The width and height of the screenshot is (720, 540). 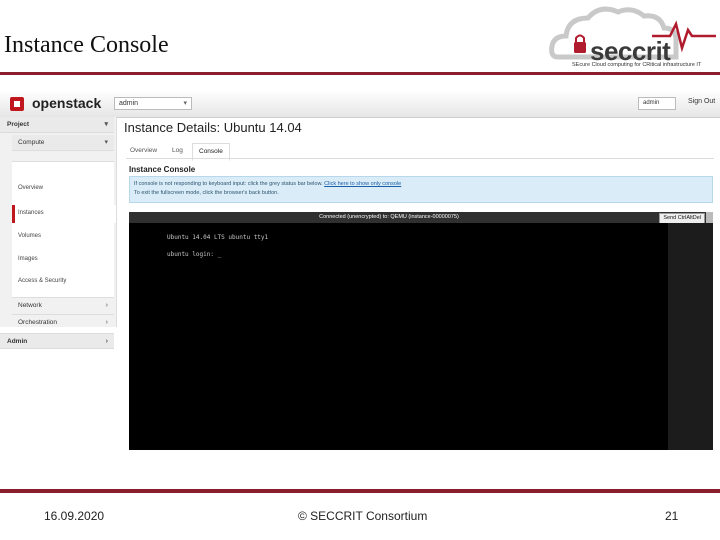 I want to click on slide-title: Instance Console, so click(x=86, y=45).